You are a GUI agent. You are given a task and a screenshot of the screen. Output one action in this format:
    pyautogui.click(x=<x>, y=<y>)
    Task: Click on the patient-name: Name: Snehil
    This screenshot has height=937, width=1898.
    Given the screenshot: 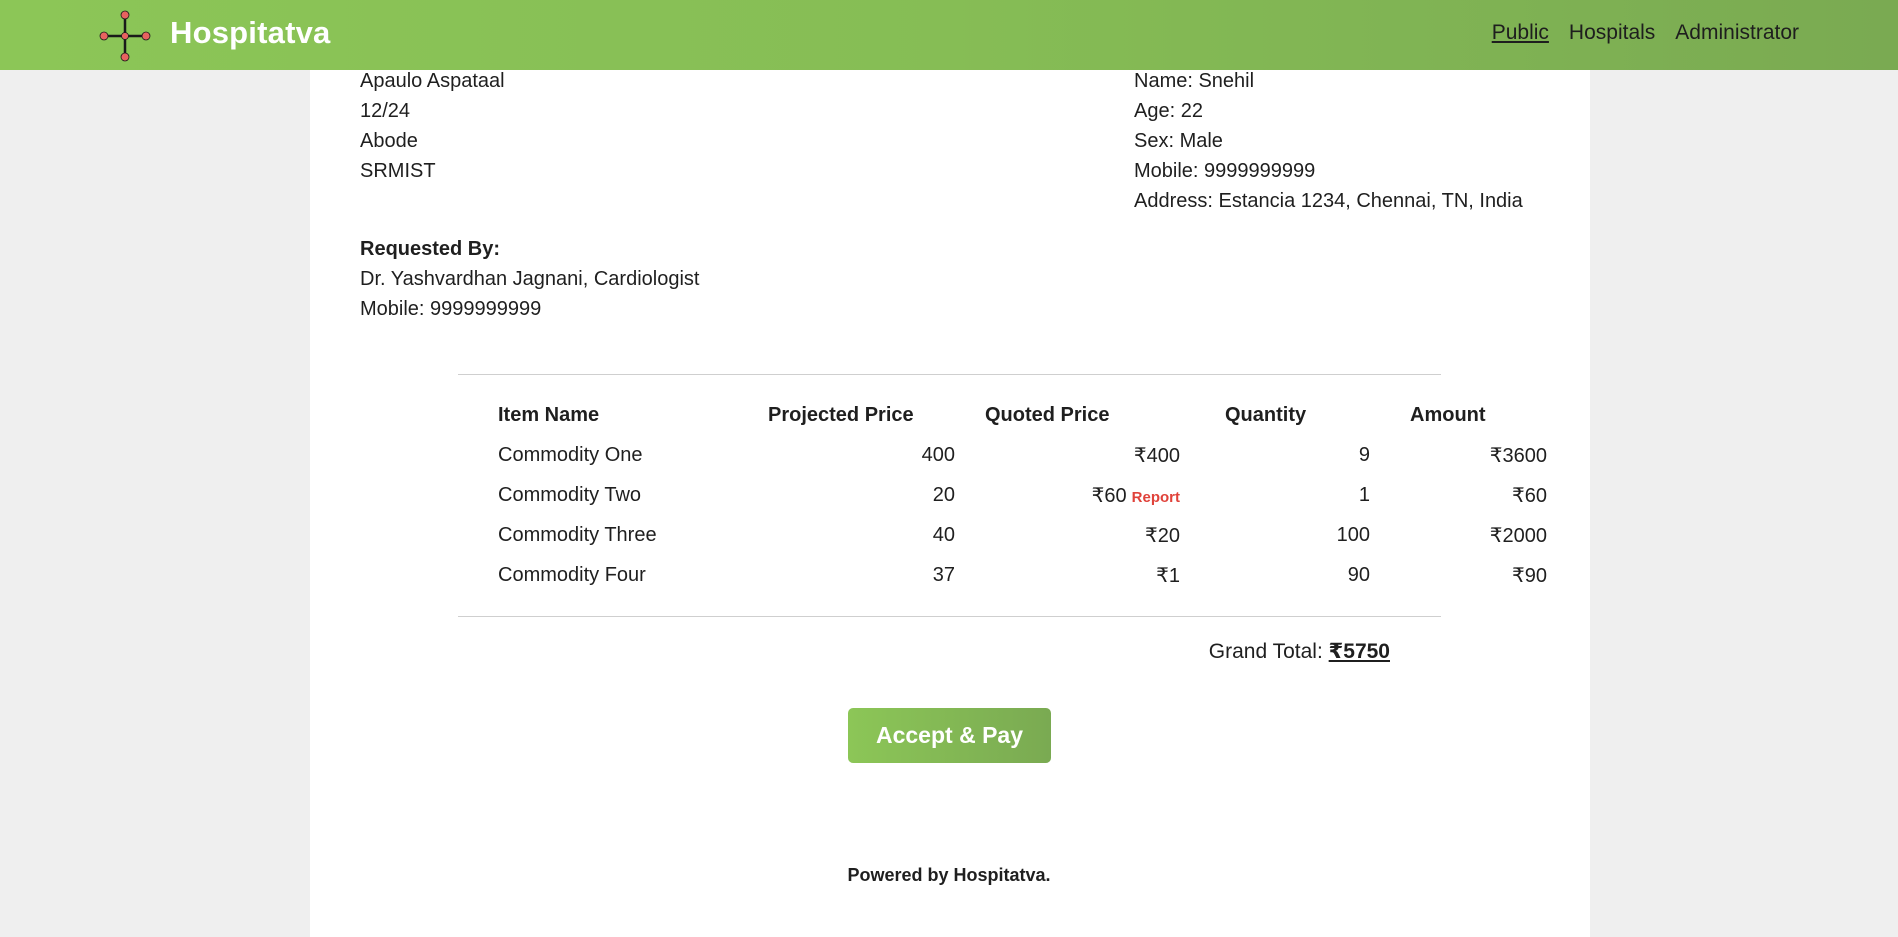 What is the action you would take?
    pyautogui.click(x=1194, y=81)
    